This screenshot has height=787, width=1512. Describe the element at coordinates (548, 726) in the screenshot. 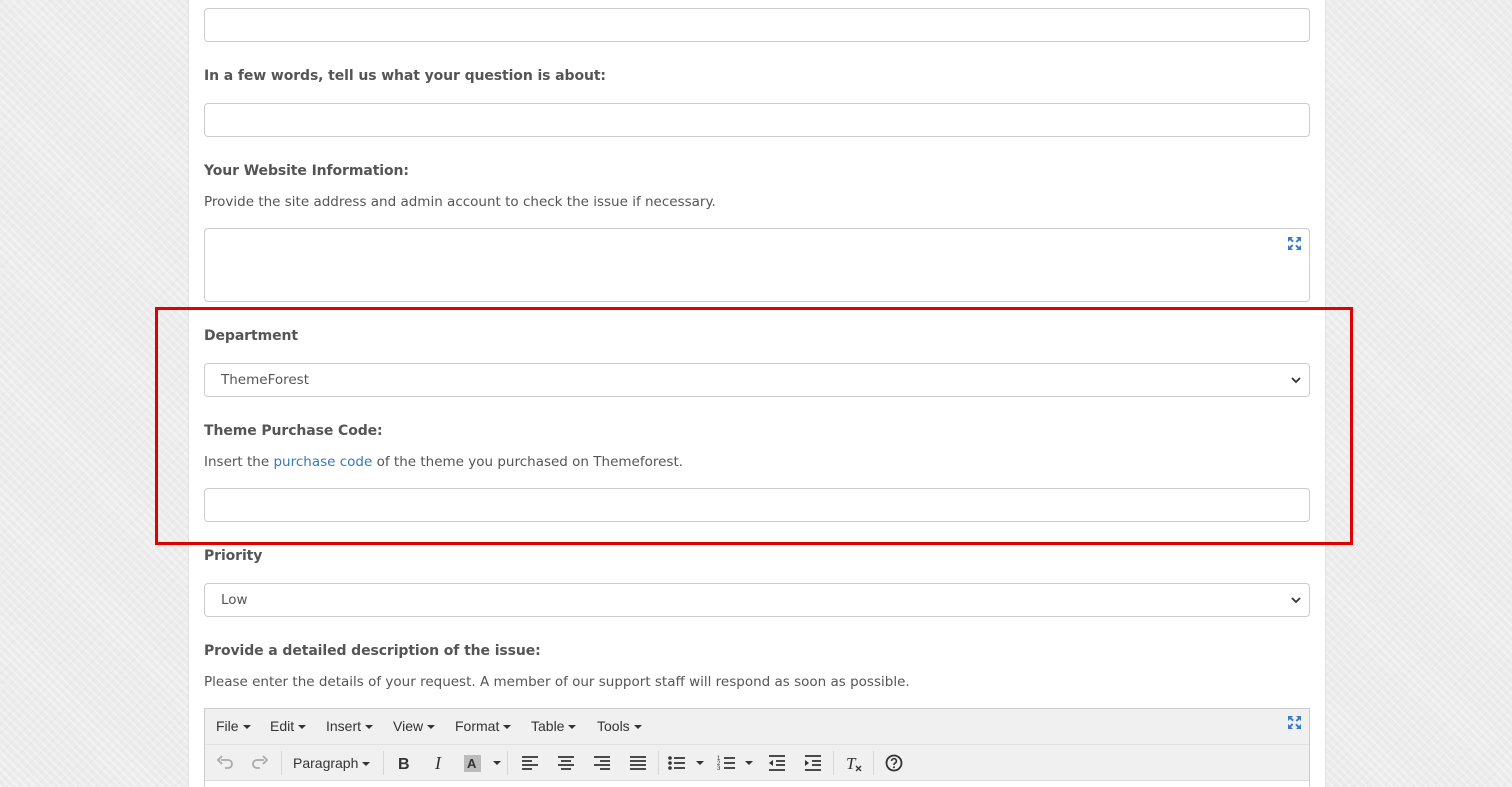

I see `menu-table-label: Table` at that location.